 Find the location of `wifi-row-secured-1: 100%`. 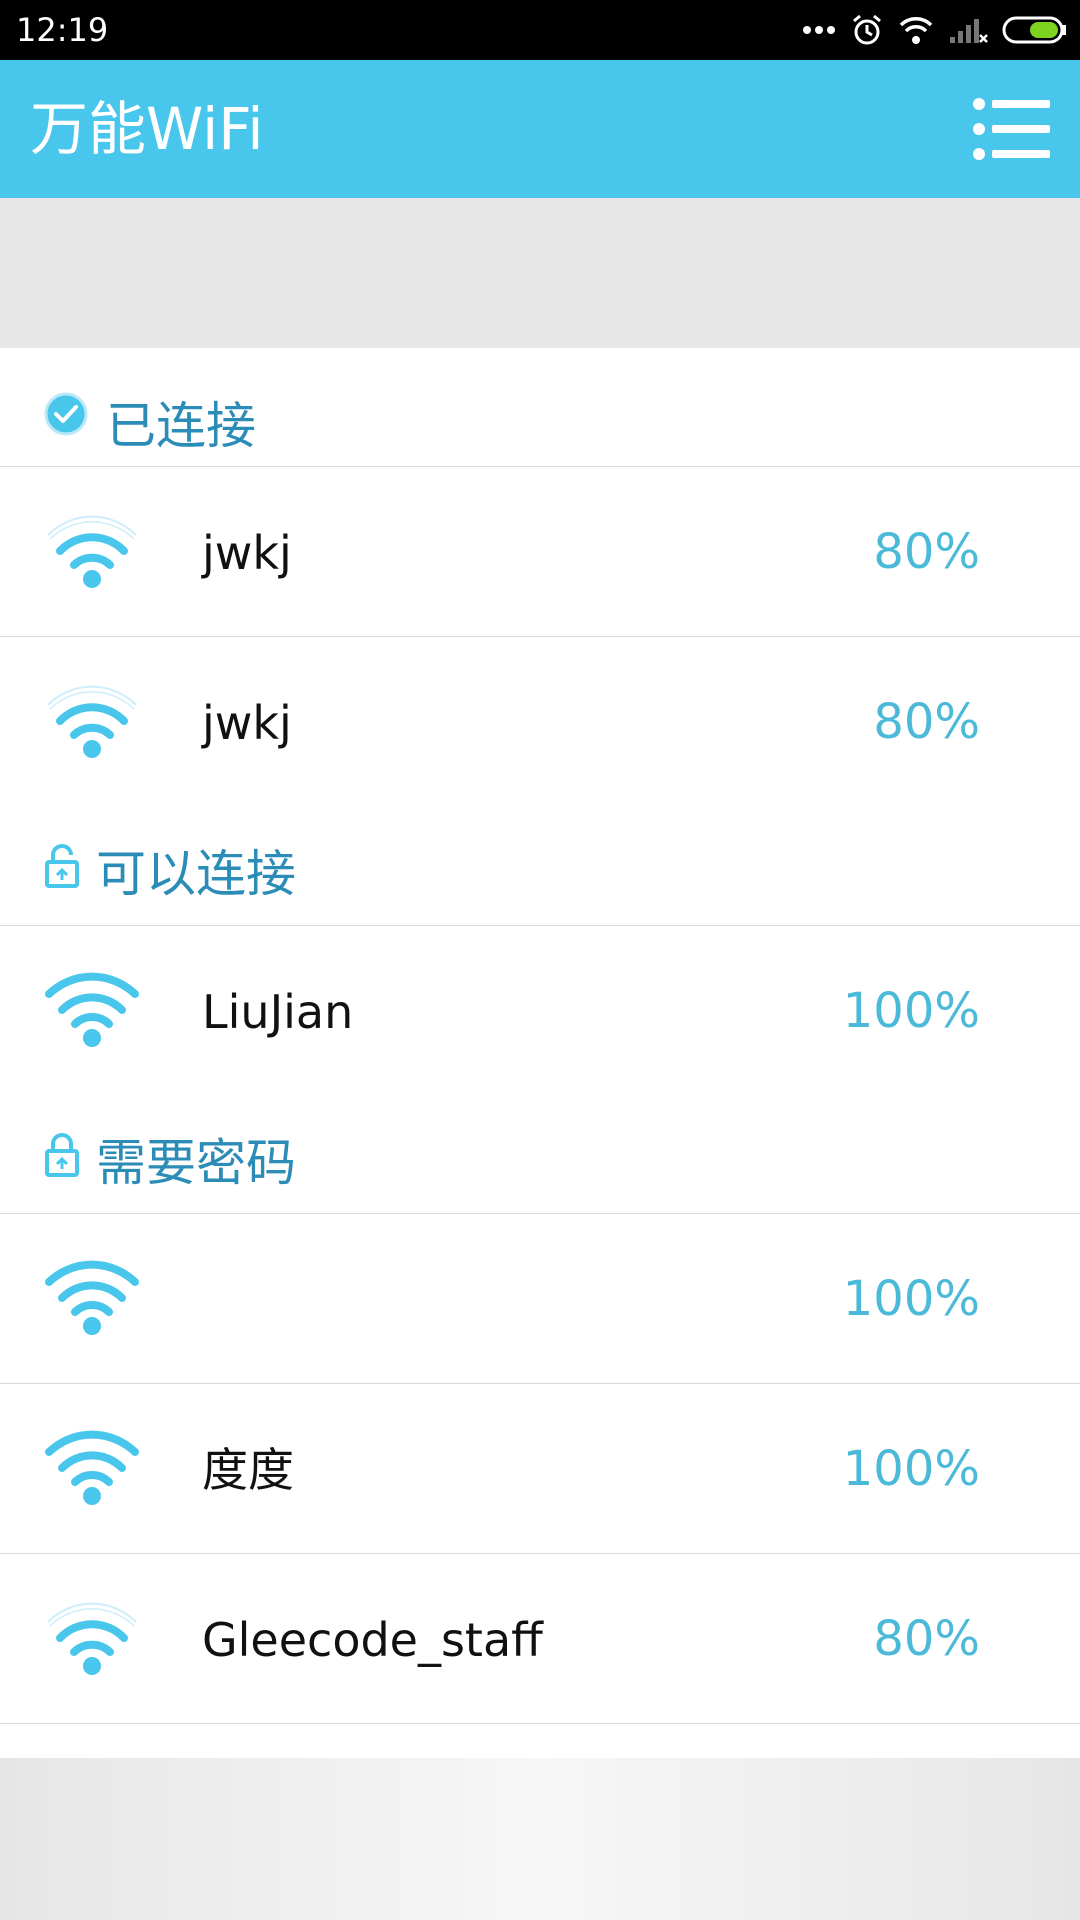

wifi-row-secured-1: 100% is located at coordinates (540, 1298).